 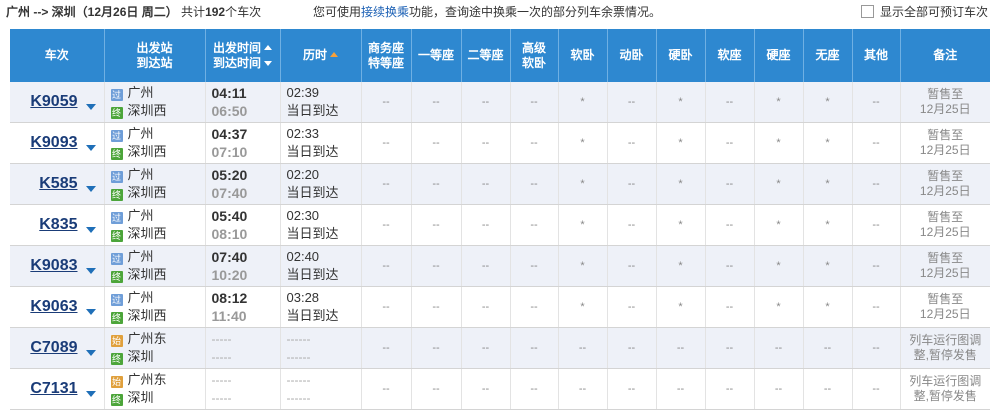 I want to click on departure-time: 04:11, so click(x=229, y=93).